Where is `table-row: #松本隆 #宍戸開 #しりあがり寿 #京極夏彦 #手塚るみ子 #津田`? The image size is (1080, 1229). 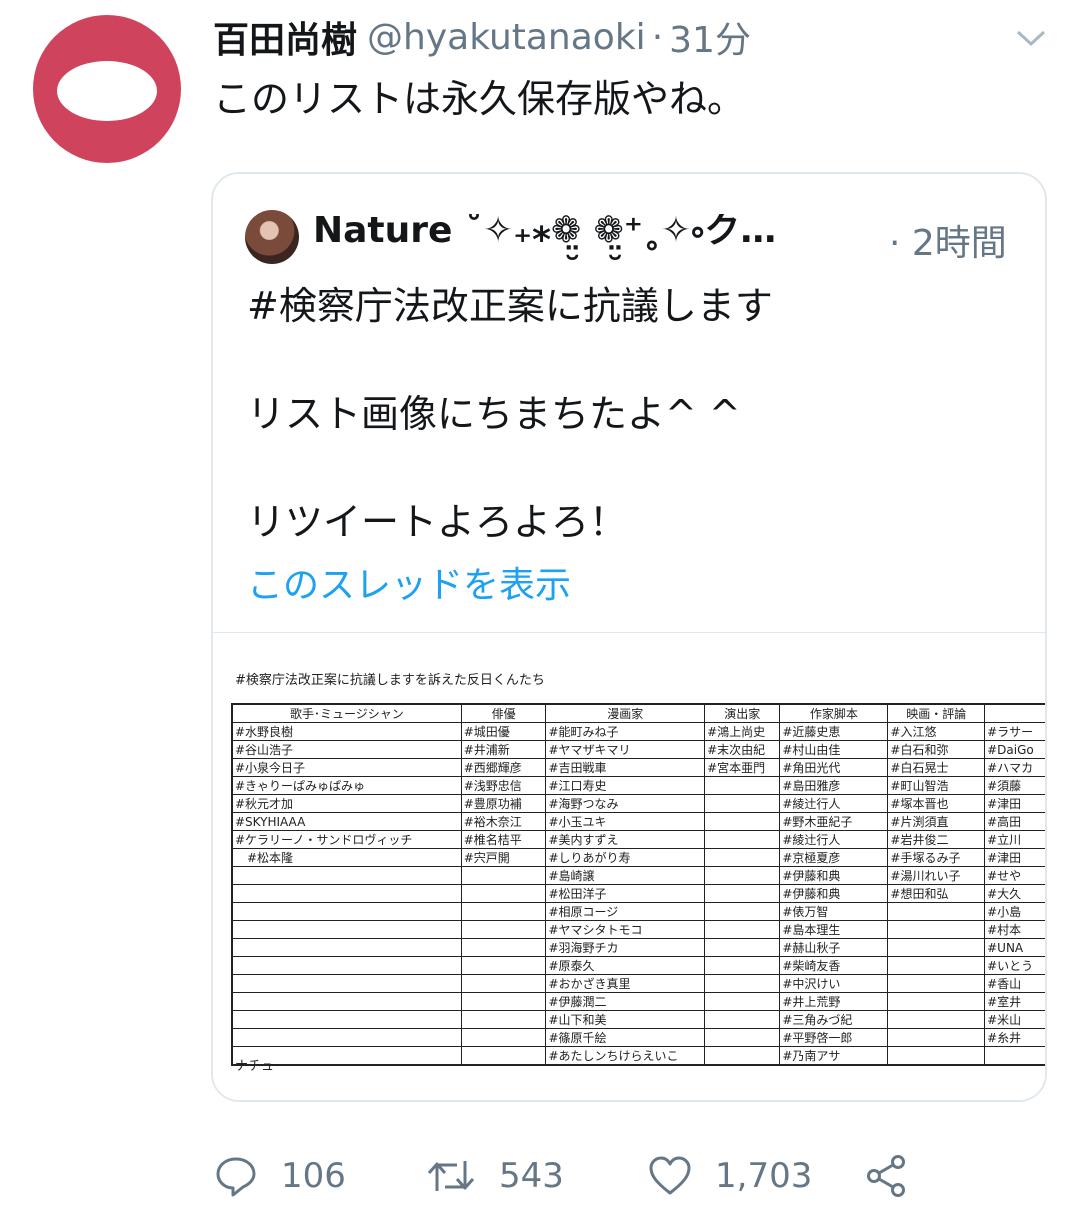 table-row: #松本隆 #宍戸開 #しりあがり寿 #京極夏彦 #手塚るみ子 #津田 is located at coordinates (638, 857).